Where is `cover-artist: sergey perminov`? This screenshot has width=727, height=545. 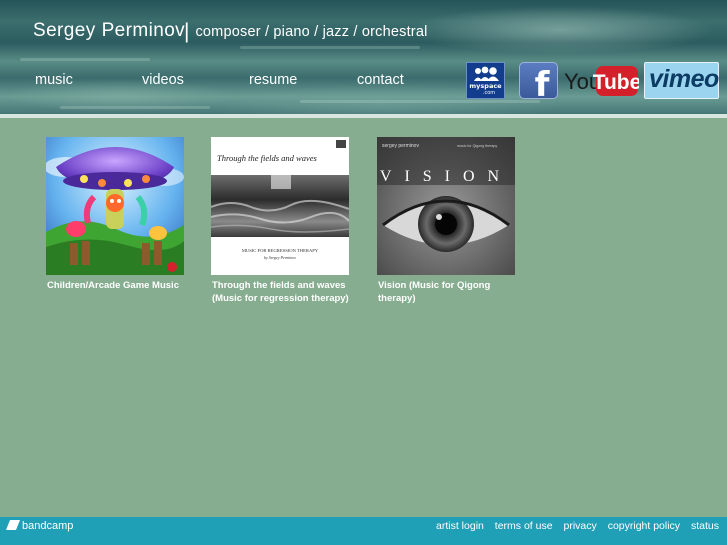
cover-artist: sergey perminov is located at coordinates (400, 146).